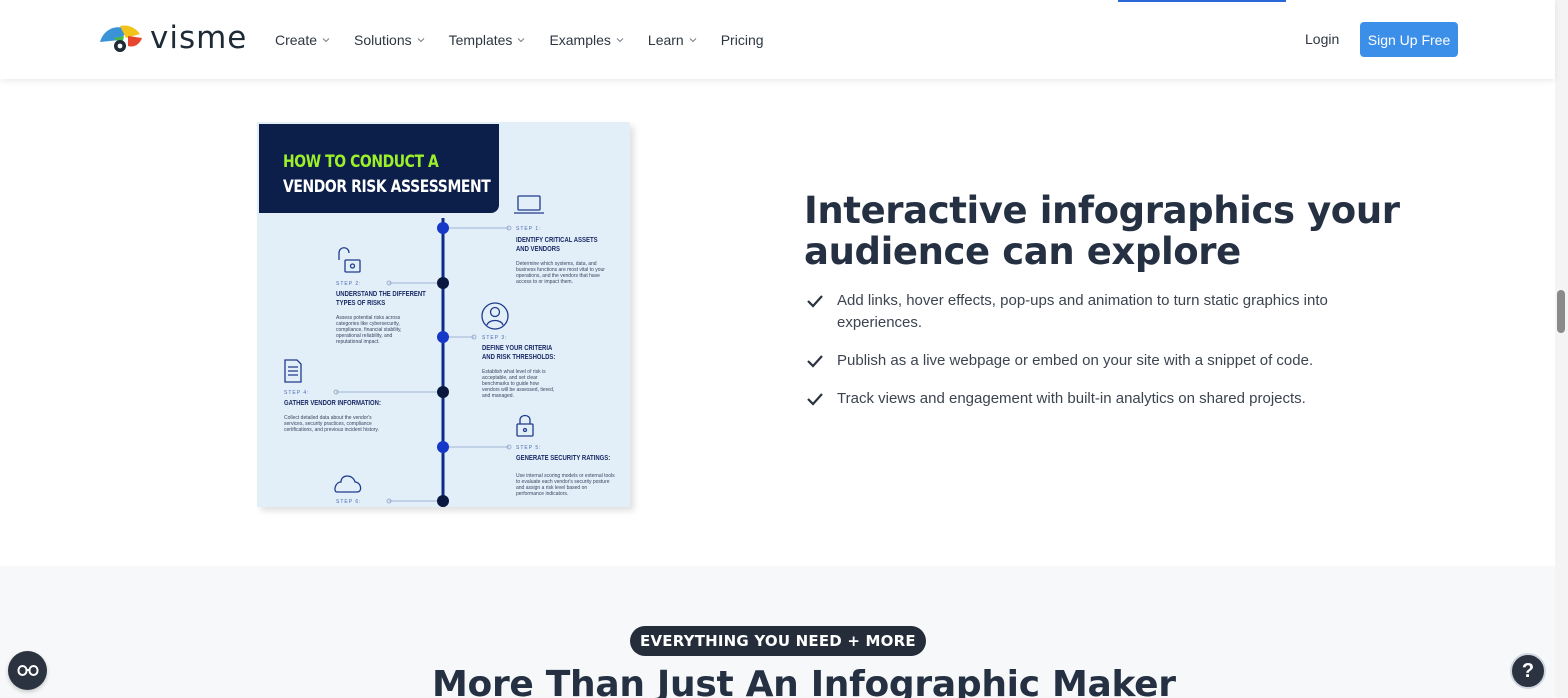 This screenshot has width=1568, height=698. I want to click on feature-headline-line2: audience can explore, so click(1022, 251).